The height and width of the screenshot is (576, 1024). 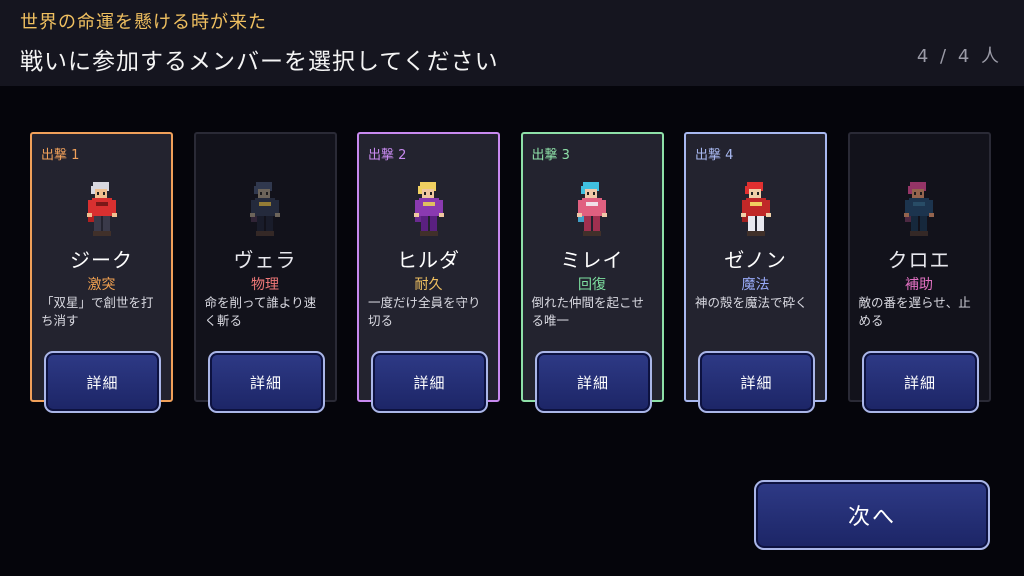 I want to click on dark-knight-sprite, so click(x=265, y=208).